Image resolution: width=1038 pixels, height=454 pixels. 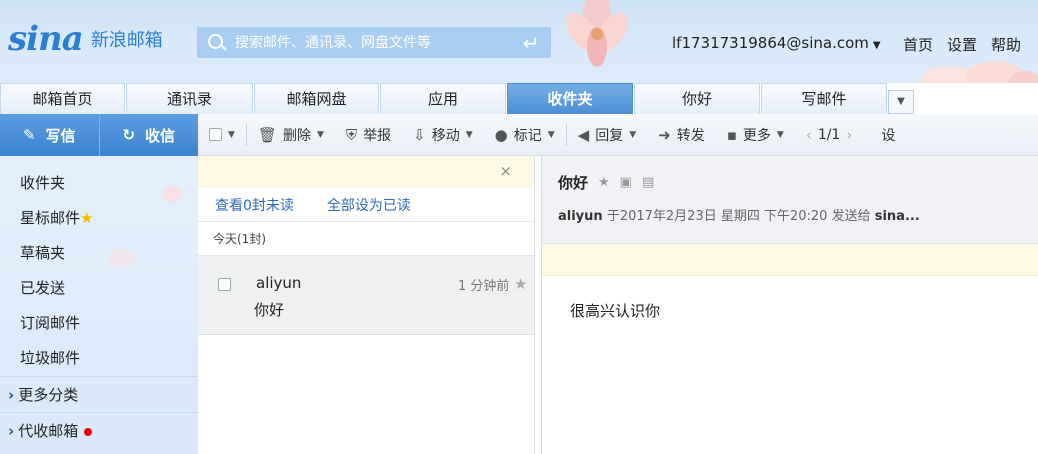 I want to click on image-icon: ▣, so click(x=626, y=182).